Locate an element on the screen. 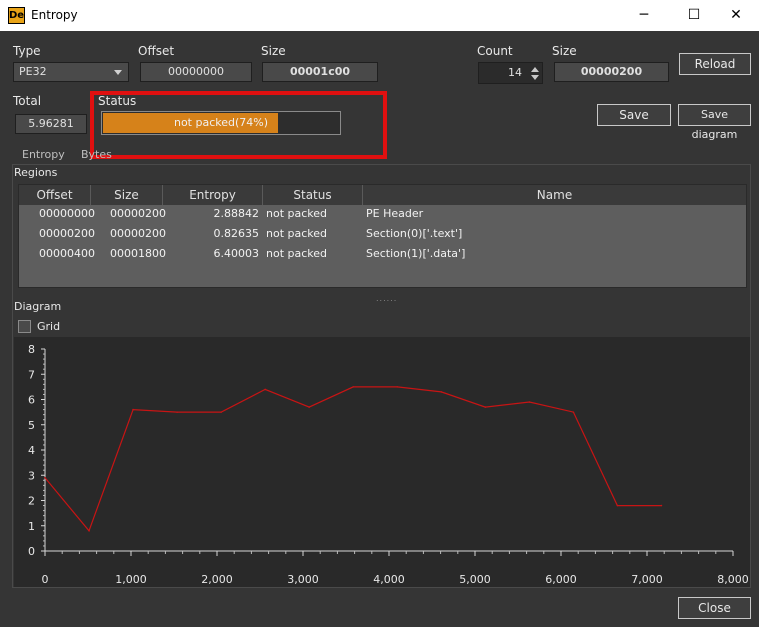 This screenshot has width=759, height=627. cell-offset: 00000400 is located at coordinates (67, 253).